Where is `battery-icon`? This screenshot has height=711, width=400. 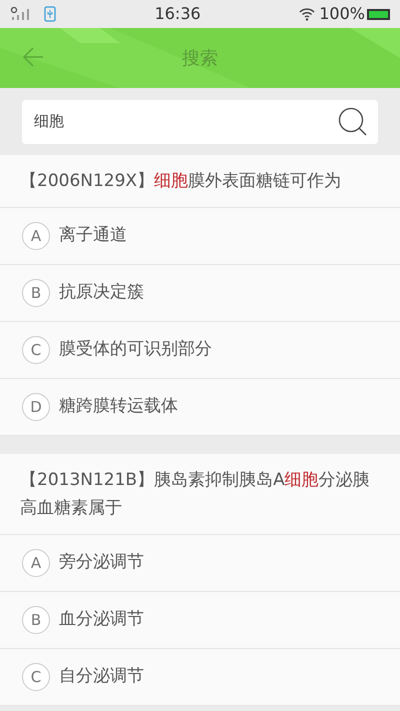
battery-icon is located at coordinates (378, 14).